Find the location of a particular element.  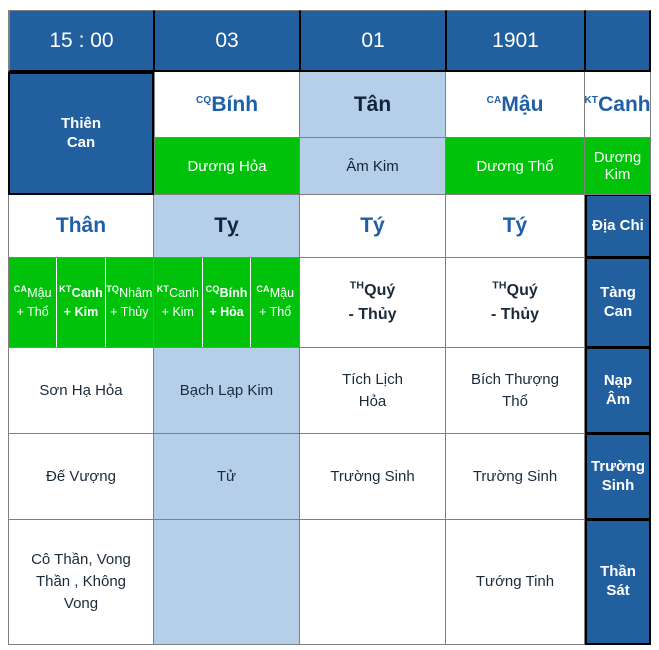

truong-sinh-value-month: Trường Sinh is located at coordinates (372, 476).